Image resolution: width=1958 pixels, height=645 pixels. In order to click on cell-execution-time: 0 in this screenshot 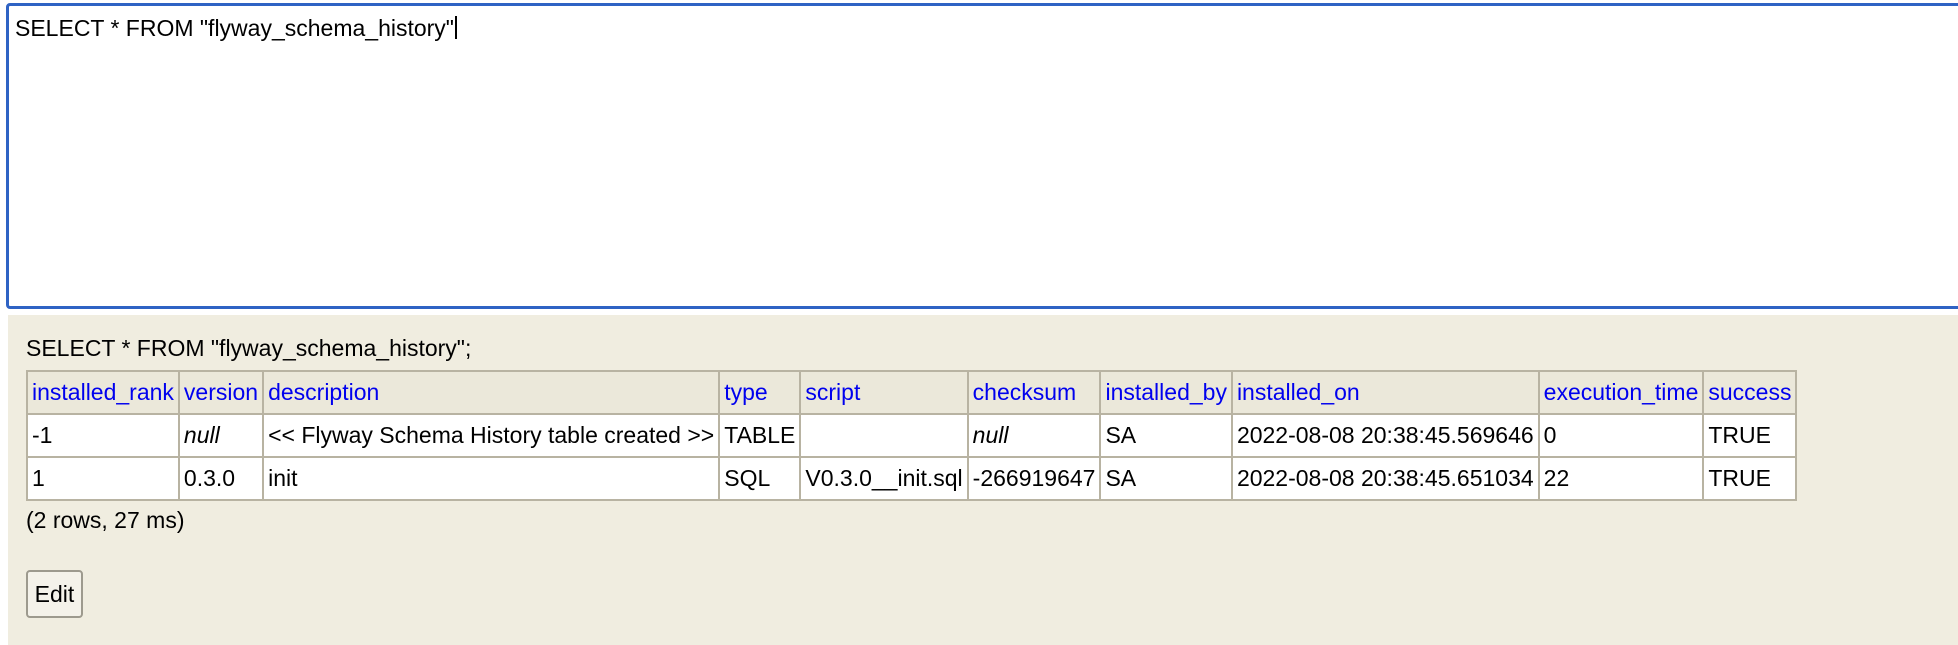, I will do `click(1621, 435)`.